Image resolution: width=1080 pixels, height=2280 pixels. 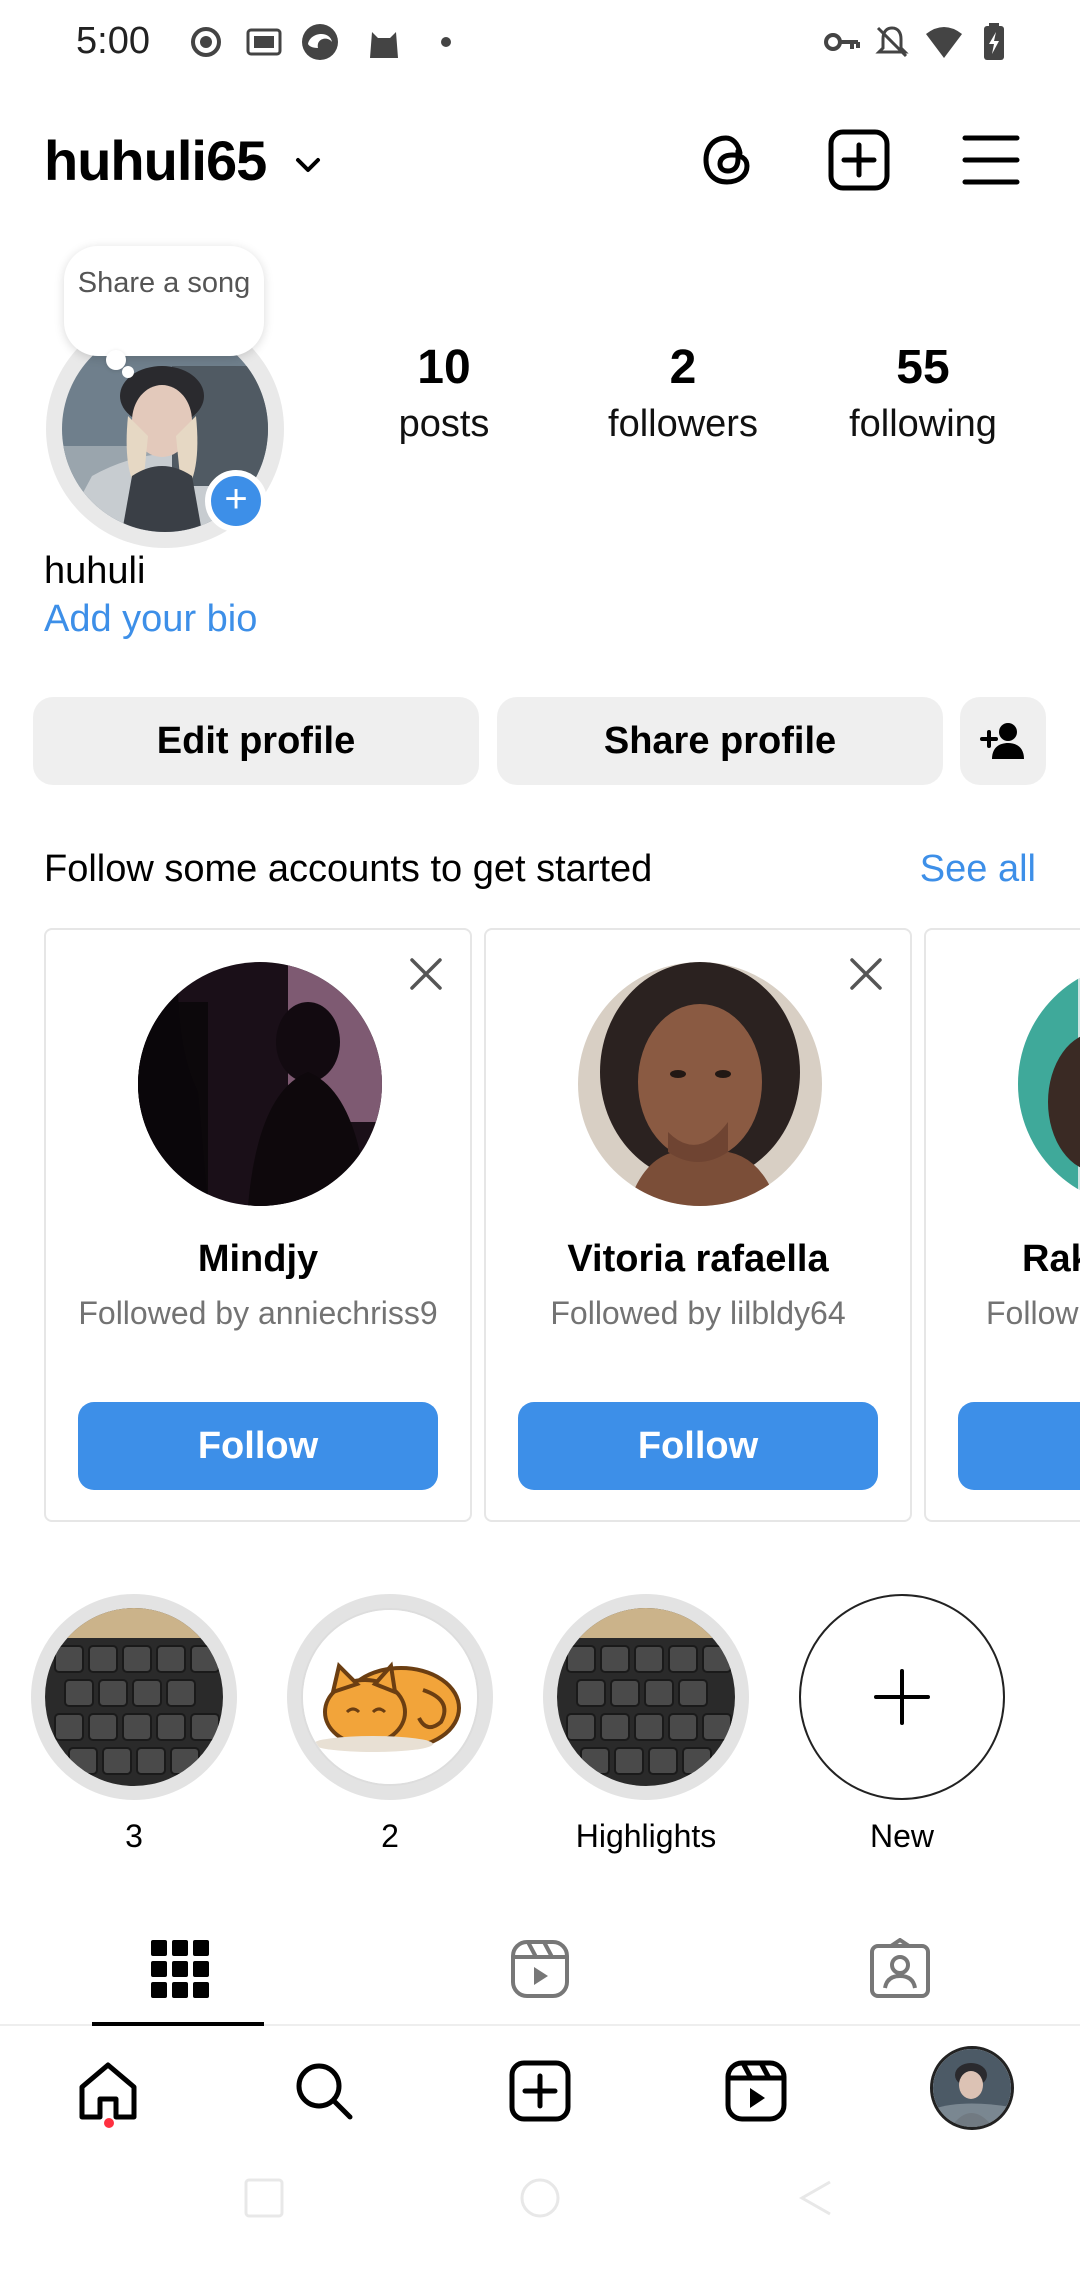 What do you see at coordinates (258, 1259) in the screenshot?
I see `suggestion-name: Mindjy` at bounding box center [258, 1259].